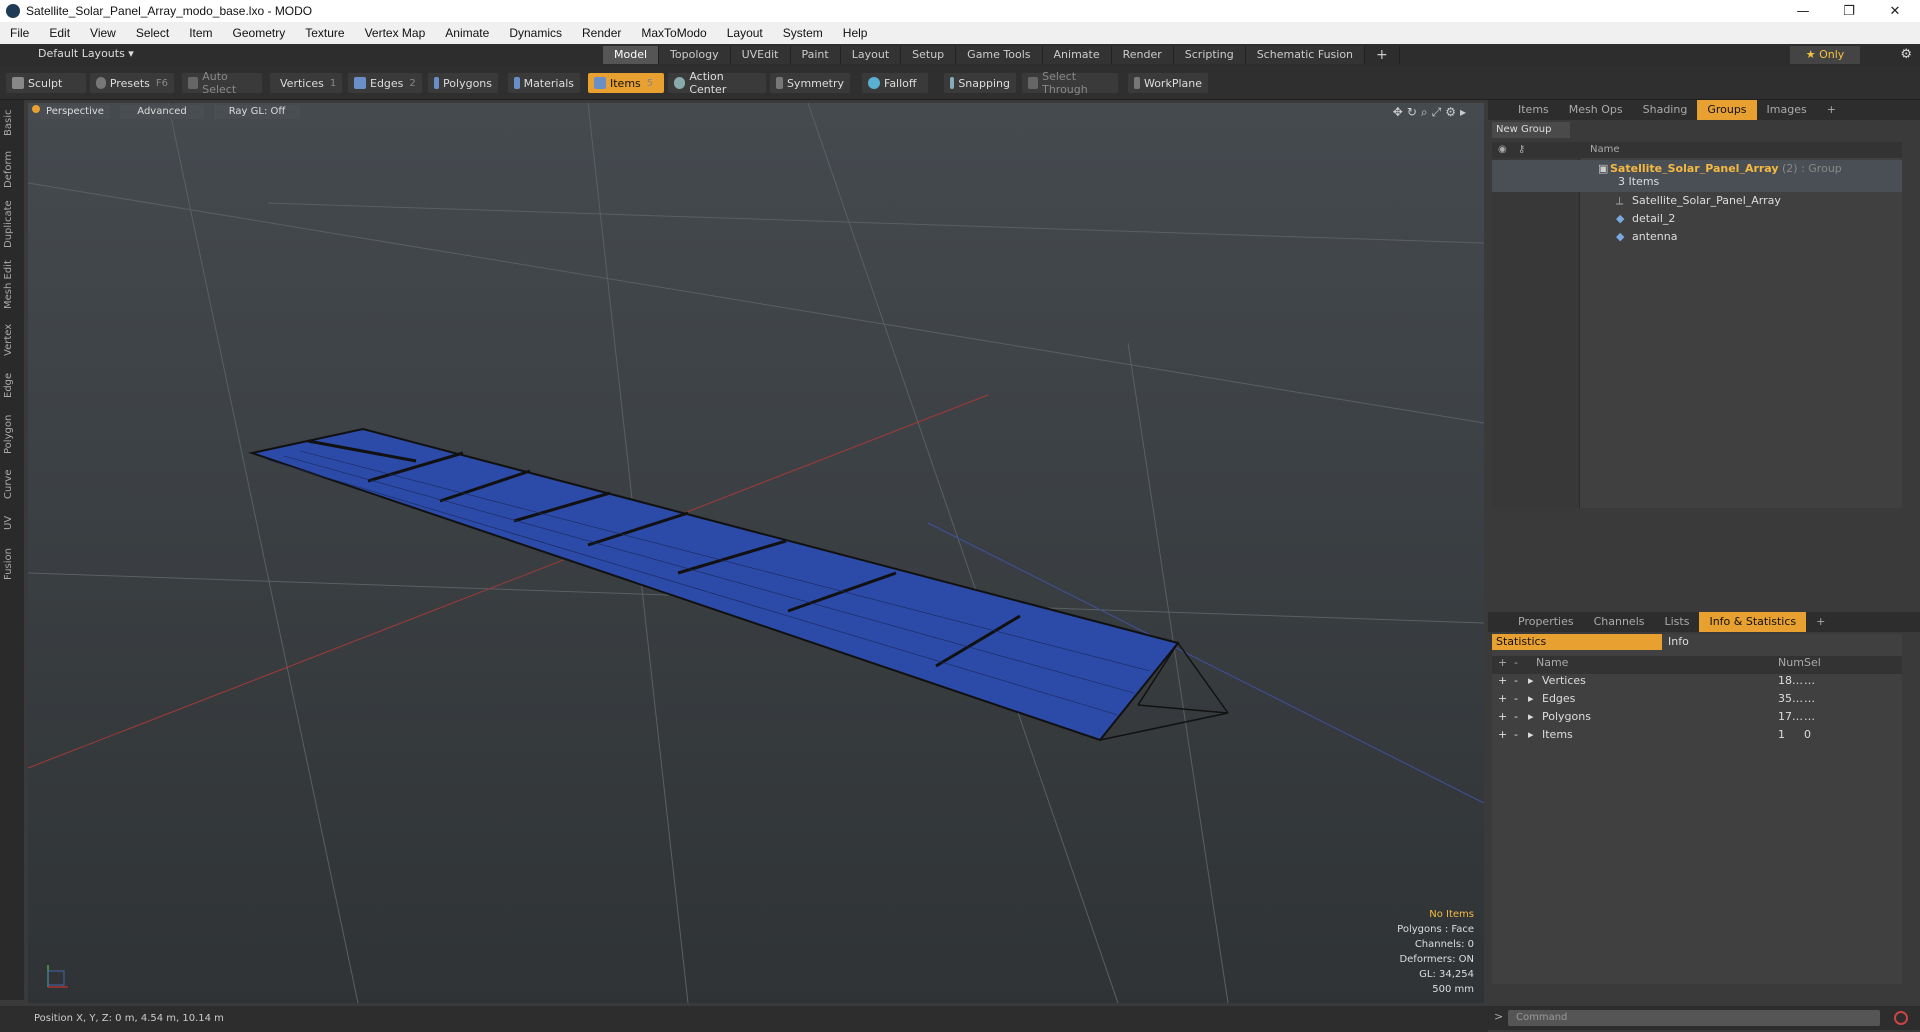 The height and width of the screenshot is (1032, 1920). I want to click on group-child-row: ◆ antenna, so click(1697, 237).